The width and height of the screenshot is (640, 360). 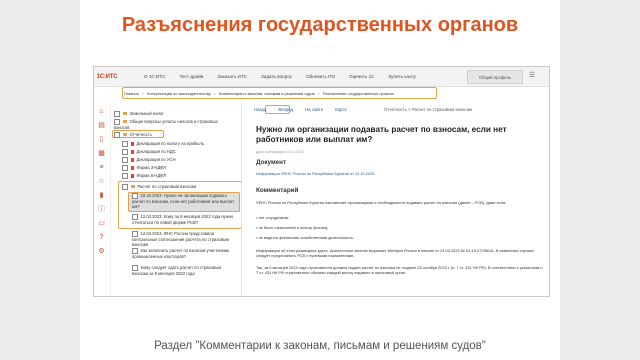 I want to click on tree-item-reporting: Отчетность, so click(x=133, y=135).